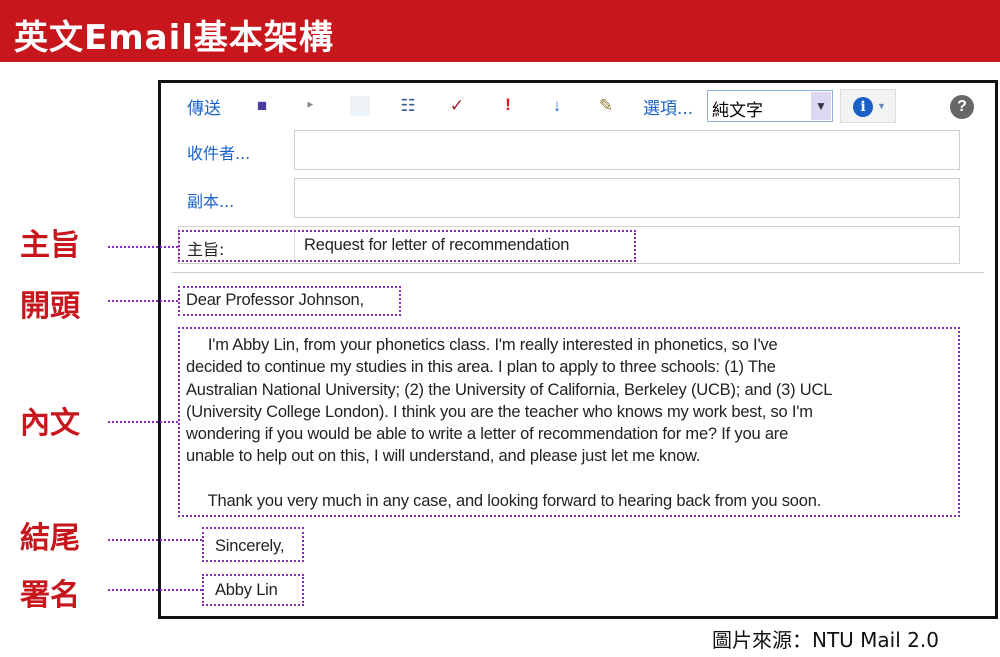 Image resolution: width=1000 pixels, height=657 pixels. What do you see at coordinates (825, 640) in the screenshot?
I see `image-source-caption: 圖片來源：NTU Mail 2.0` at bounding box center [825, 640].